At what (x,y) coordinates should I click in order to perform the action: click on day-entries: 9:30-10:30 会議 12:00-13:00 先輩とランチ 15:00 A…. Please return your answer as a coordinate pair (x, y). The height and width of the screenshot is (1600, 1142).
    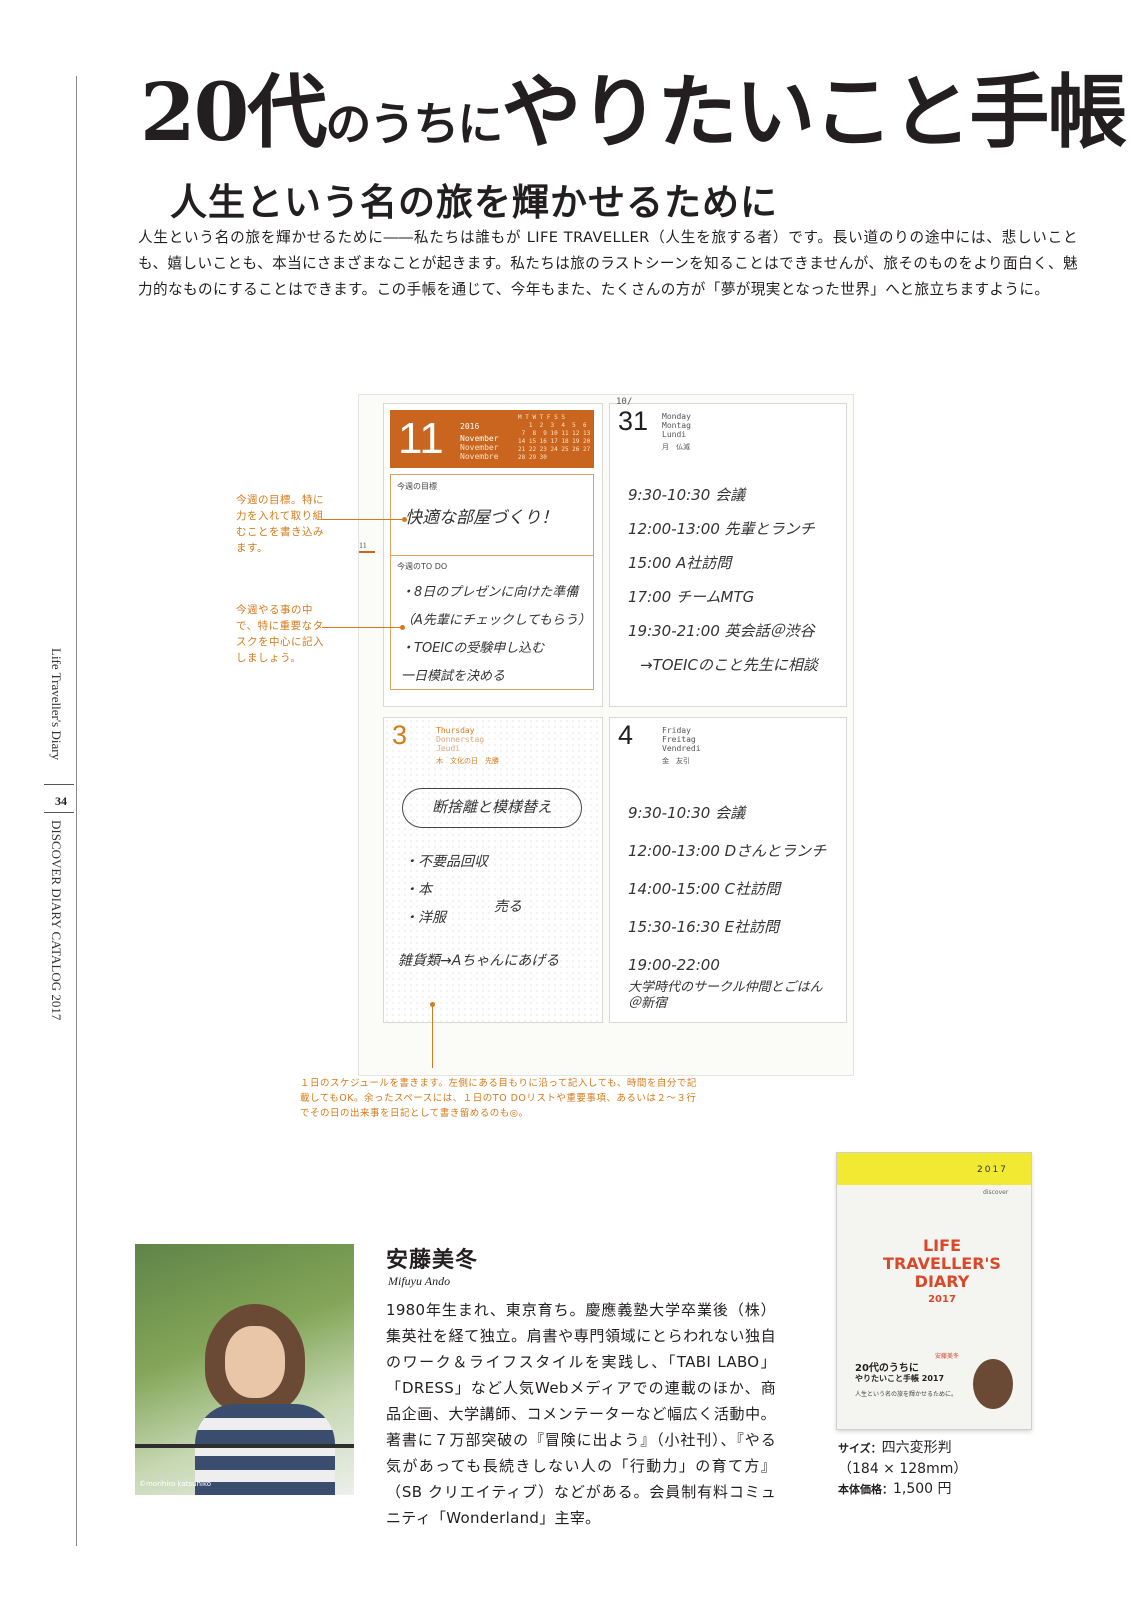
    Looking at the image, I should click on (723, 580).